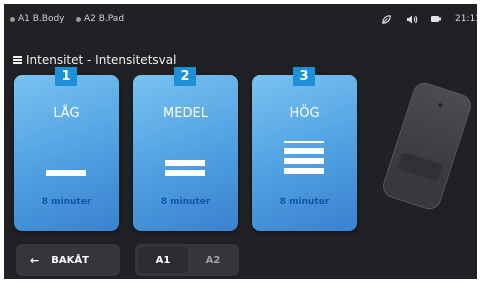 The width and height of the screenshot is (481, 283). I want to click on battery-icon, so click(436, 19).